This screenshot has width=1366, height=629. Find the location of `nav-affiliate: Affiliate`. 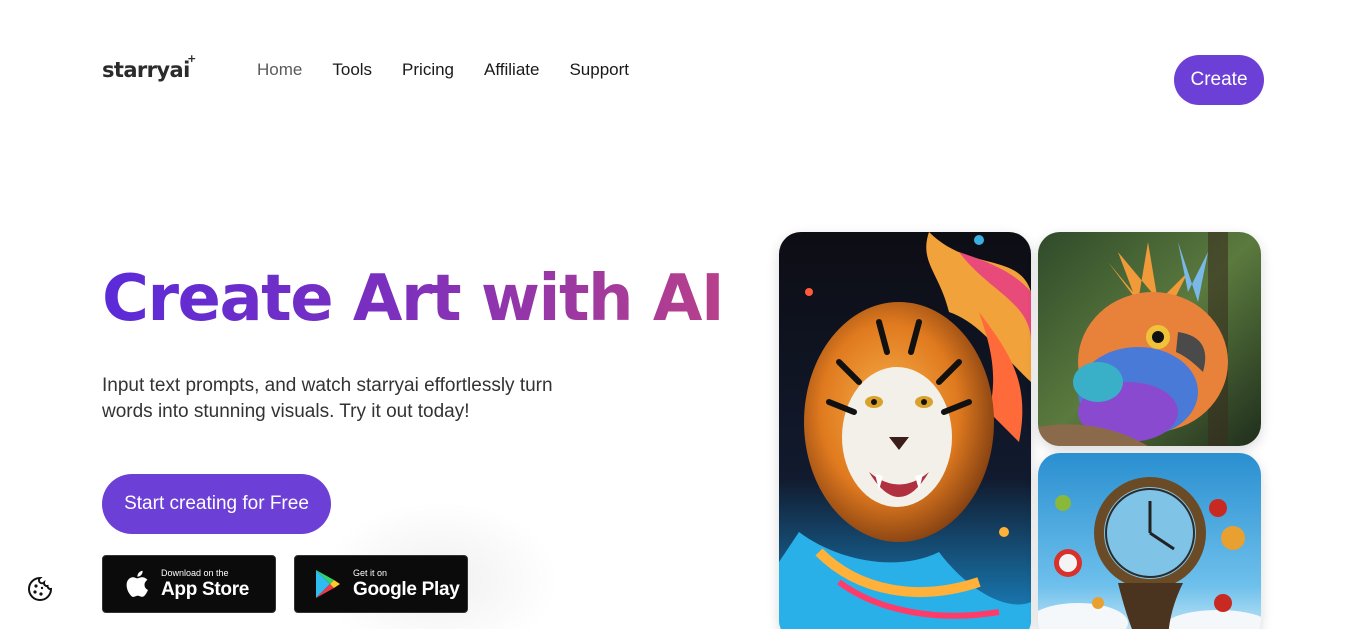

nav-affiliate: Affiliate is located at coordinates (511, 70).